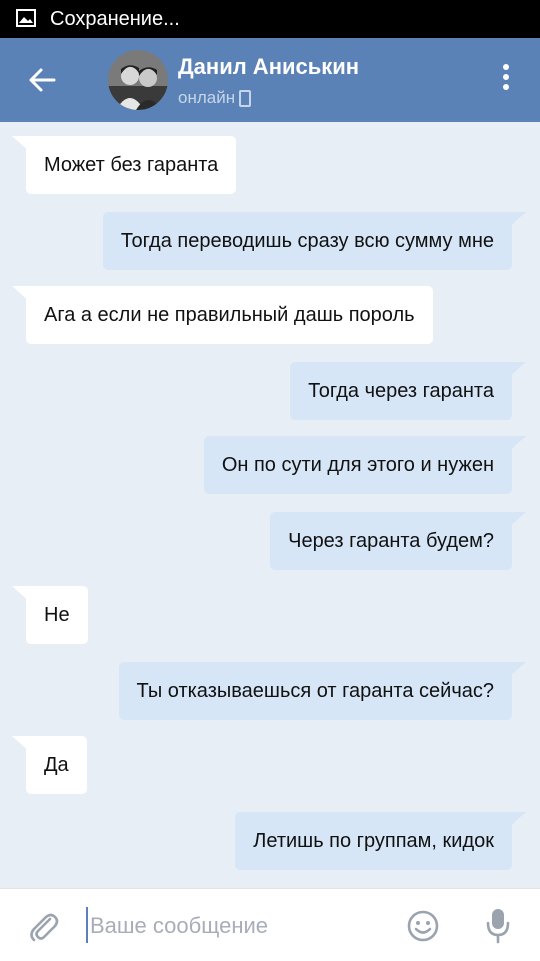 The image size is (540, 961). I want to click on message-outgoing: Через гаранта будем?, so click(398, 541).